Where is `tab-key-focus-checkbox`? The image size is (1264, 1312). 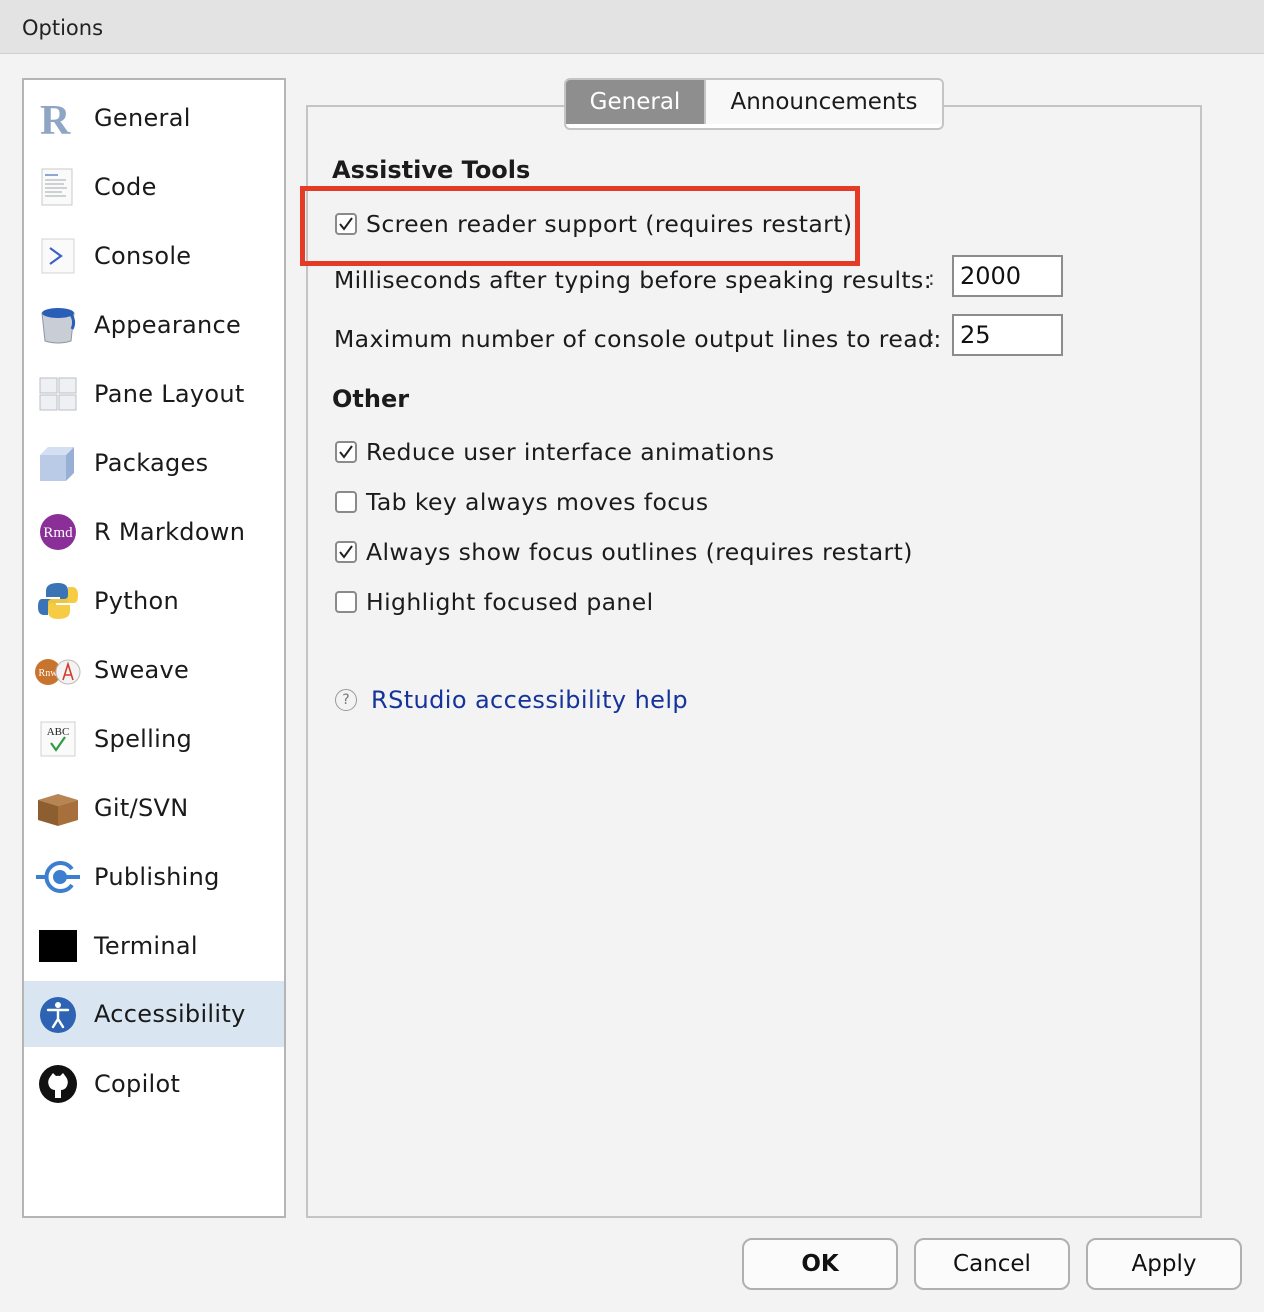 tab-key-focus-checkbox is located at coordinates (346, 502).